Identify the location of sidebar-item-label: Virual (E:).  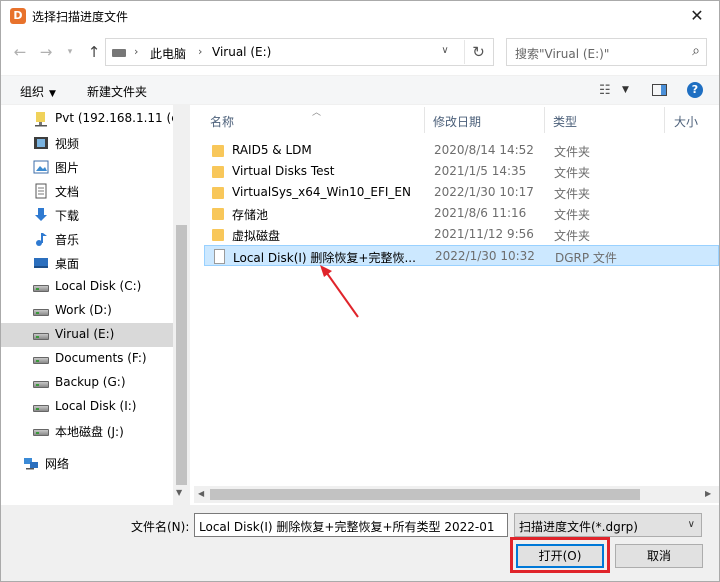
(85, 334).